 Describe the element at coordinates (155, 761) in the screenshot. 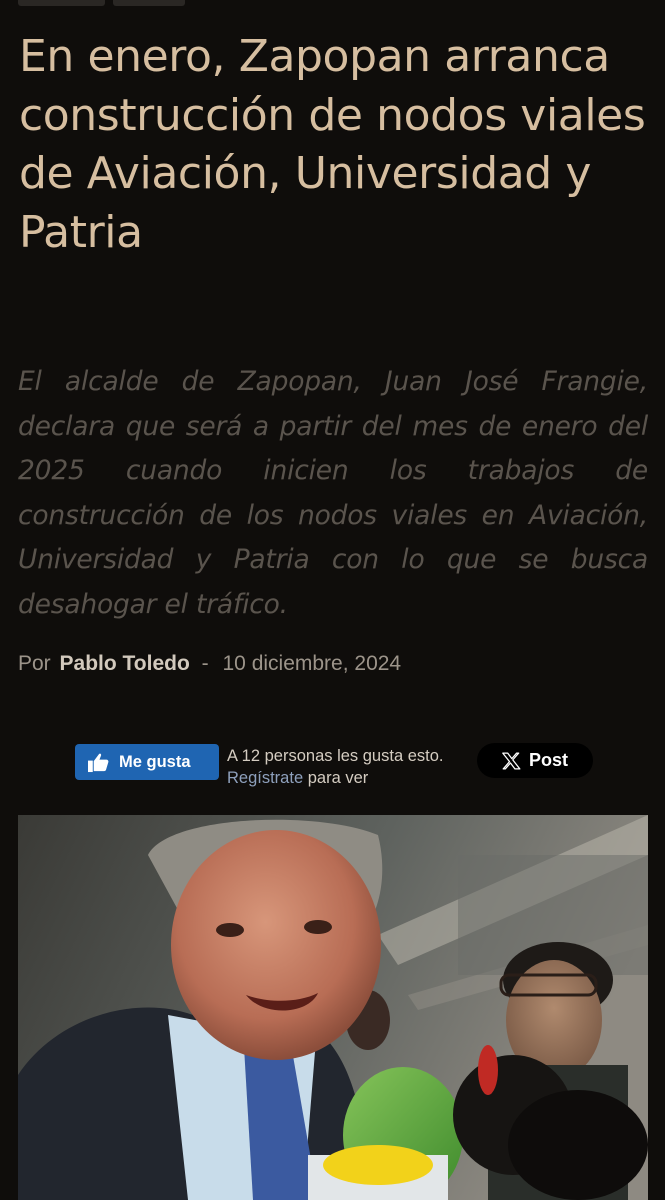

I see `like-button-label: Me gusta` at that location.